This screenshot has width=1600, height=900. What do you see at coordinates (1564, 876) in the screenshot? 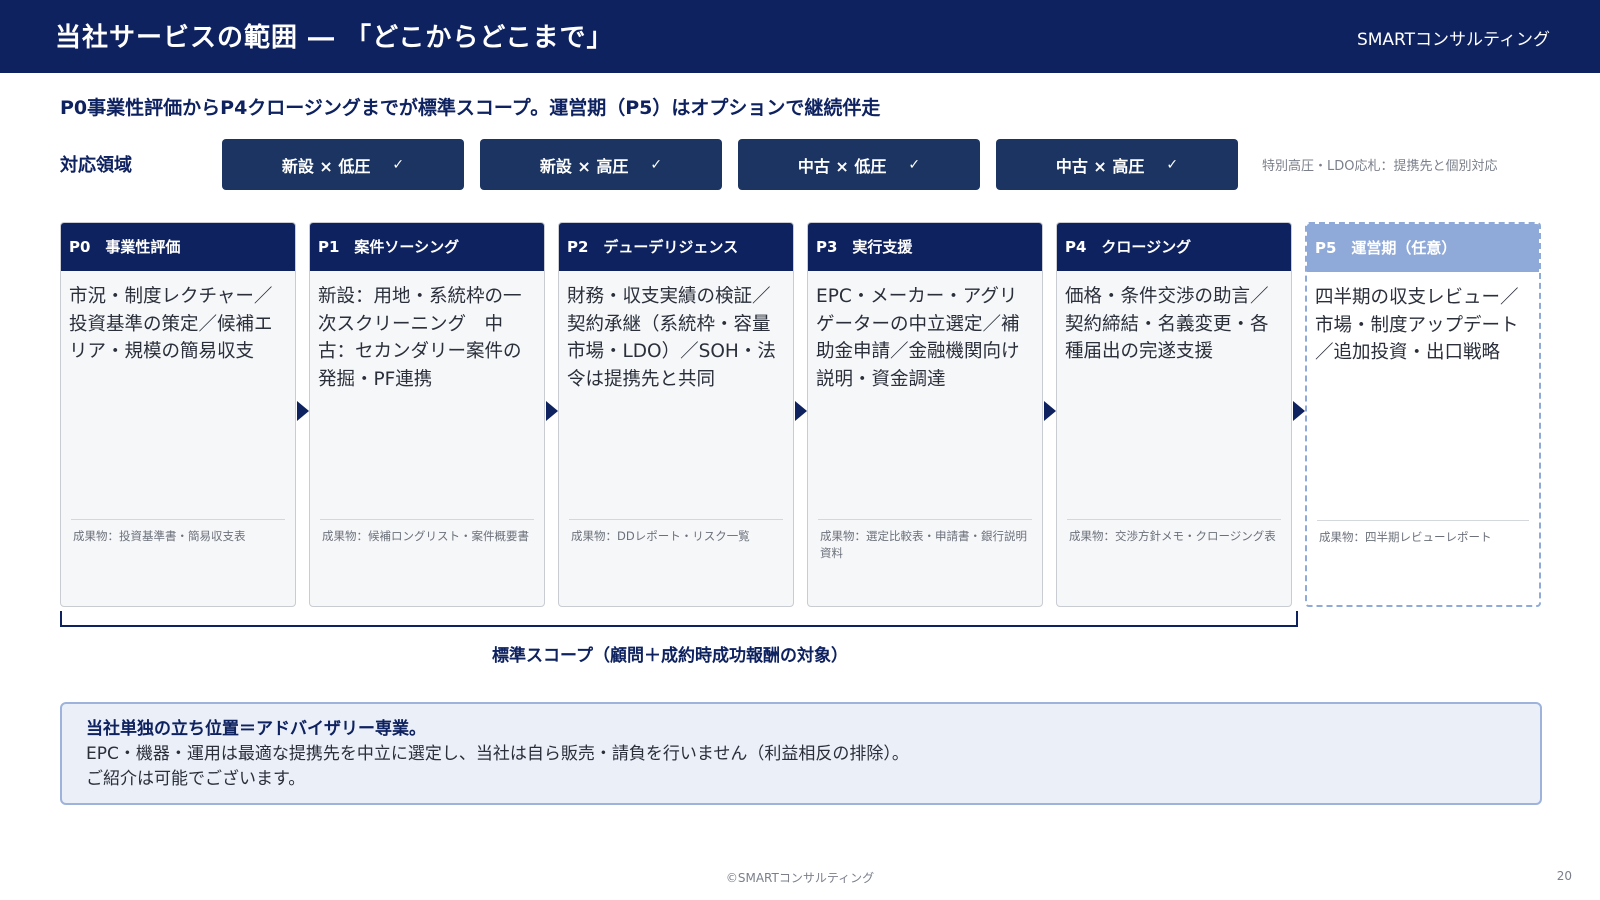
I see `page-number: 20` at bounding box center [1564, 876].